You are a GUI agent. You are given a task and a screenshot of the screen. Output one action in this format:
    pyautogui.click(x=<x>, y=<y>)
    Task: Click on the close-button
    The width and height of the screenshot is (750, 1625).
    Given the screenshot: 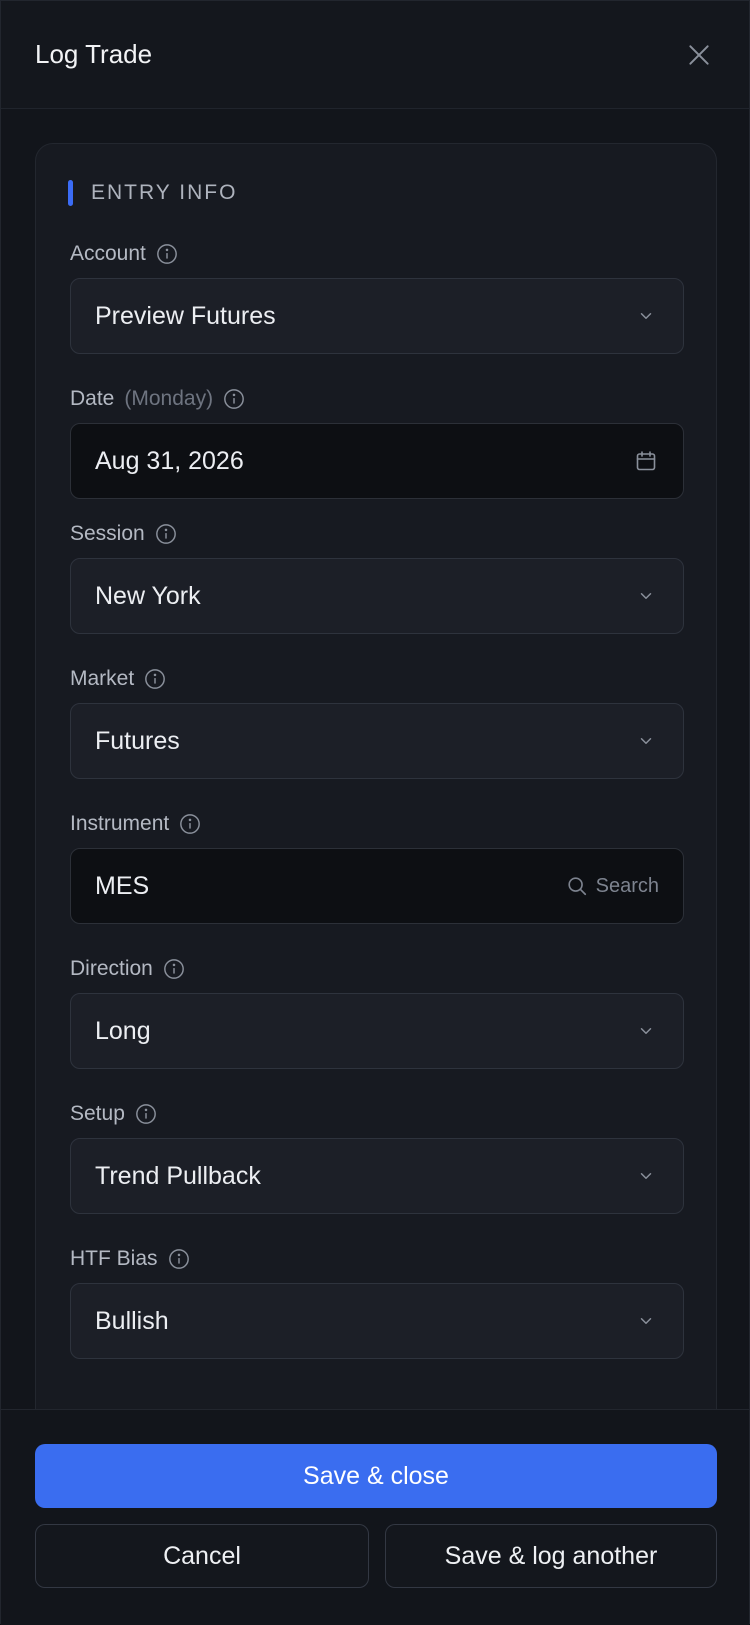 What is the action you would take?
    pyautogui.click(x=699, y=55)
    